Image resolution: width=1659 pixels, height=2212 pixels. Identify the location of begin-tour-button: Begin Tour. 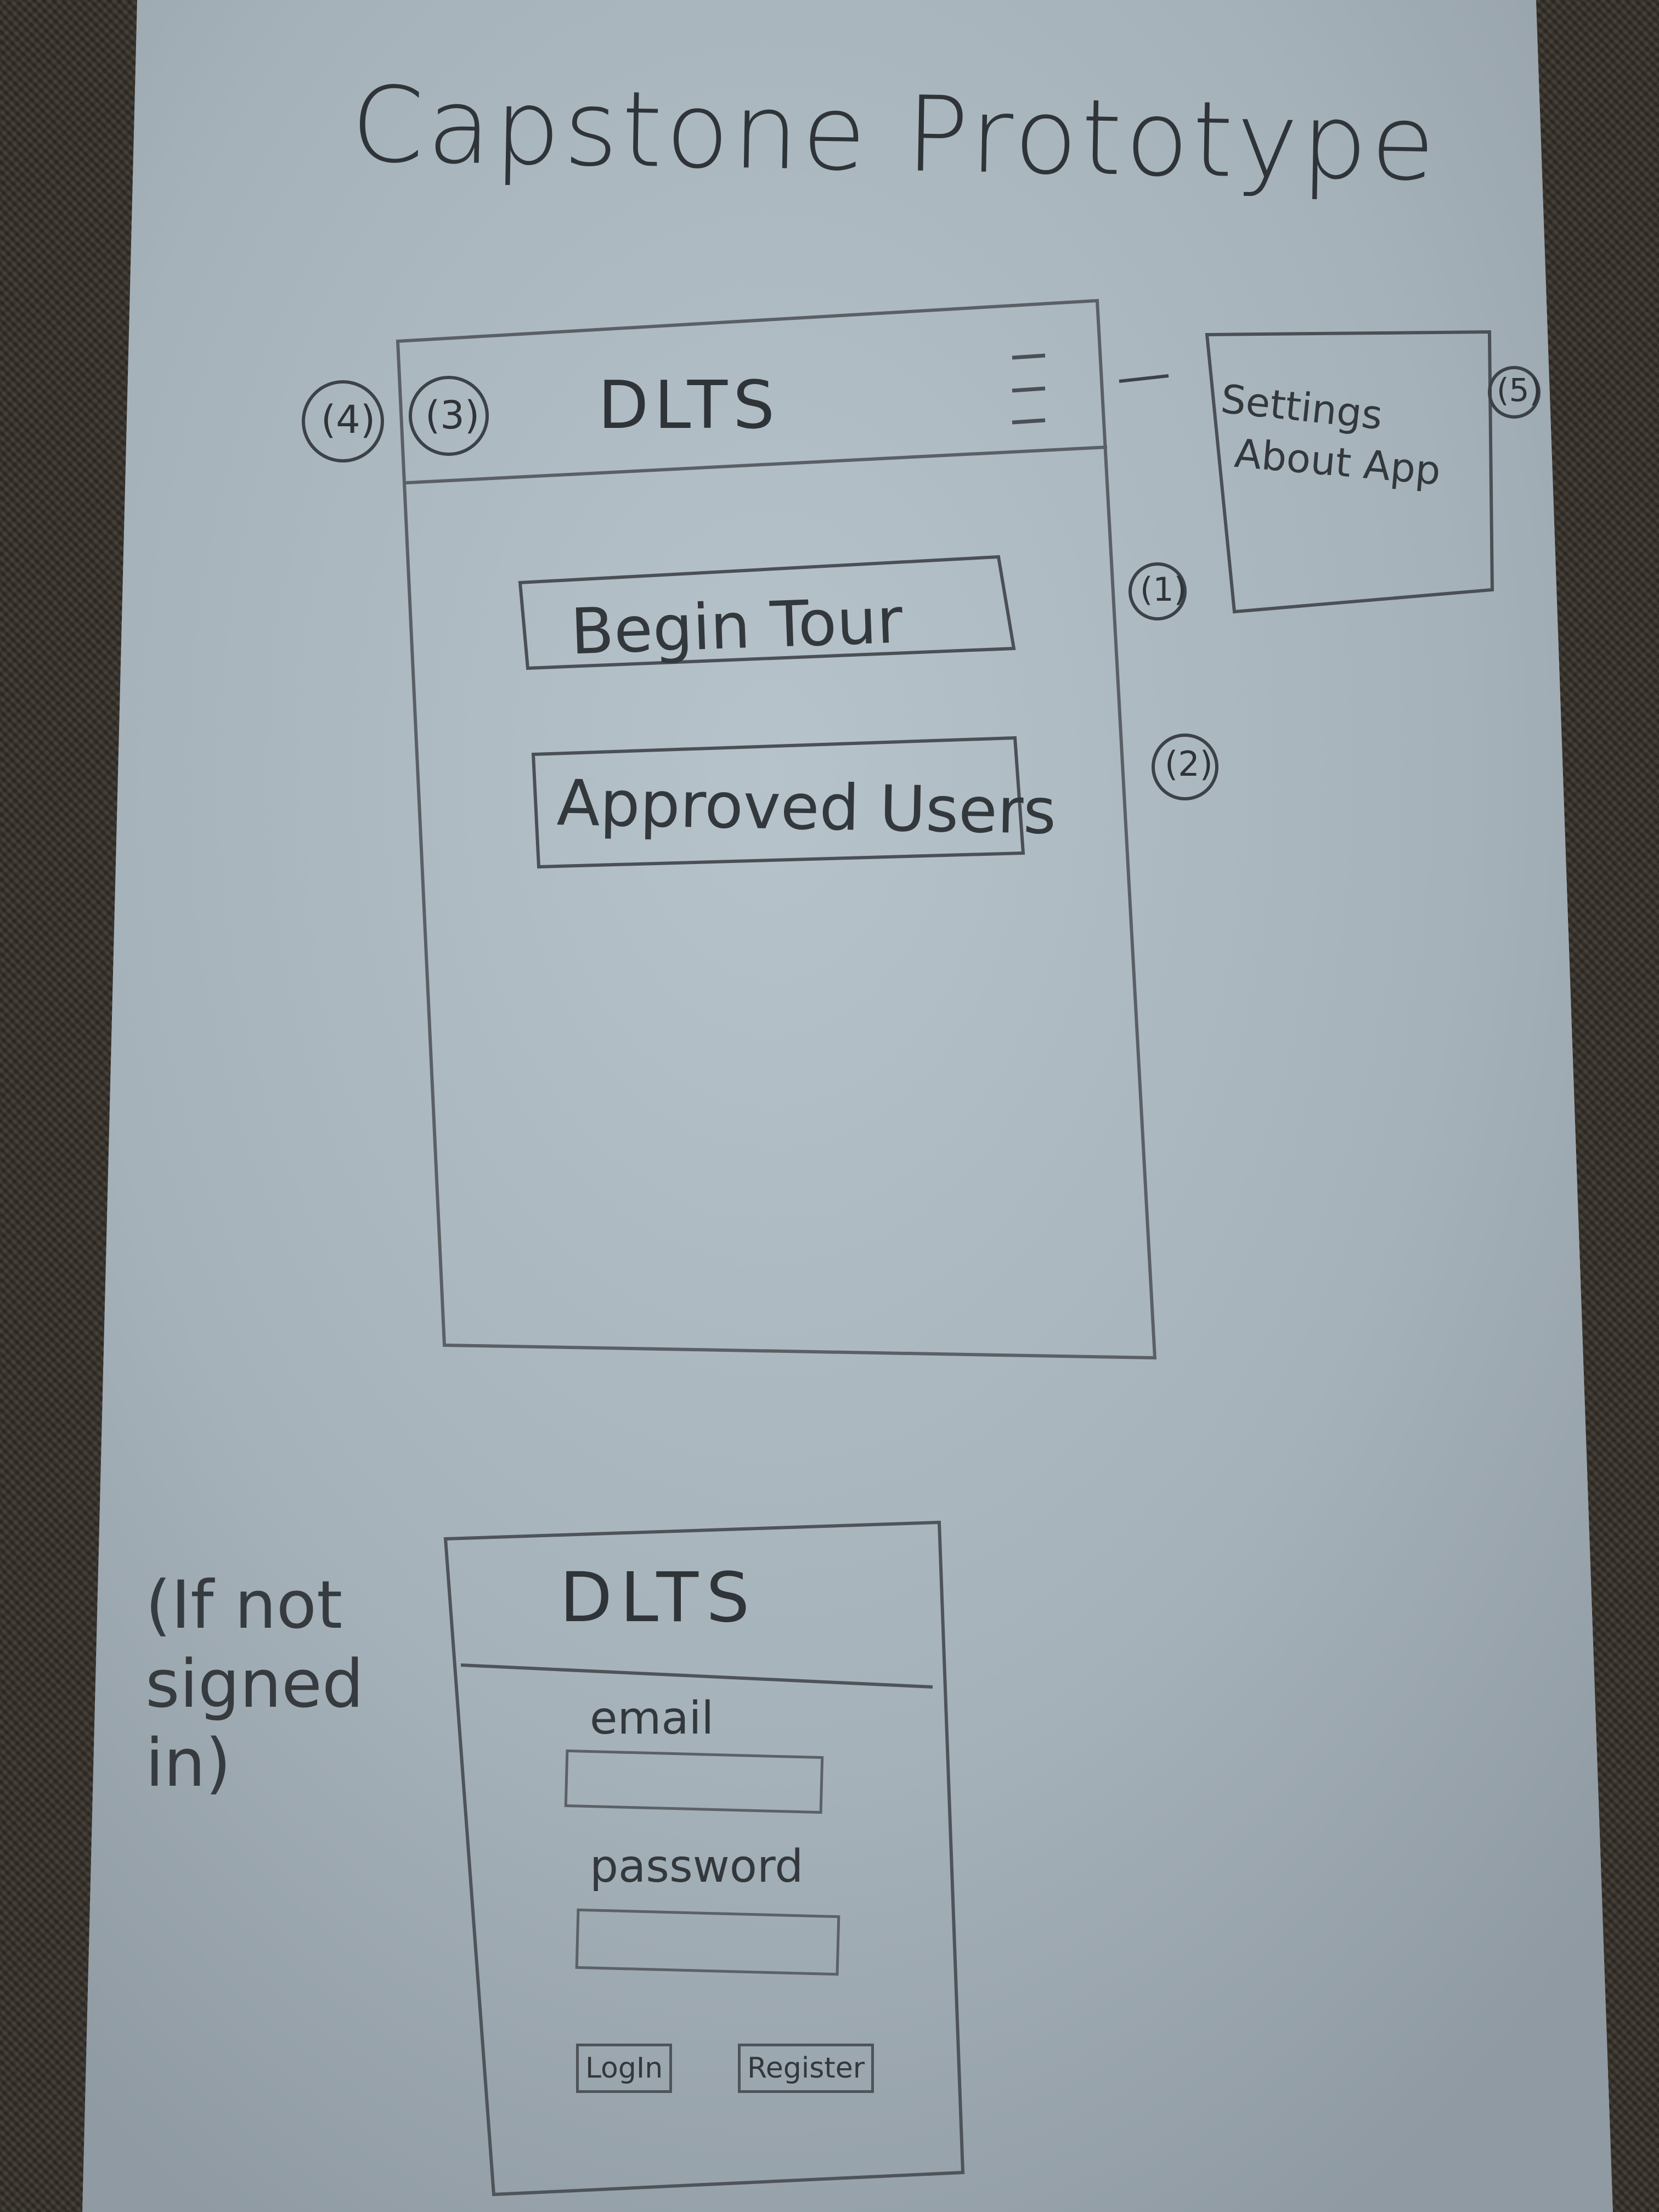
(737, 627).